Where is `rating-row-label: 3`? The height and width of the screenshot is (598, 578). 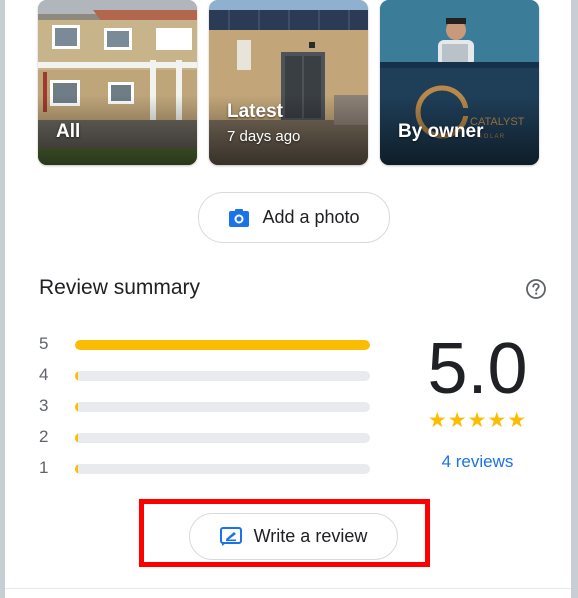 rating-row-label: 3 is located at coordinates (44, 405).